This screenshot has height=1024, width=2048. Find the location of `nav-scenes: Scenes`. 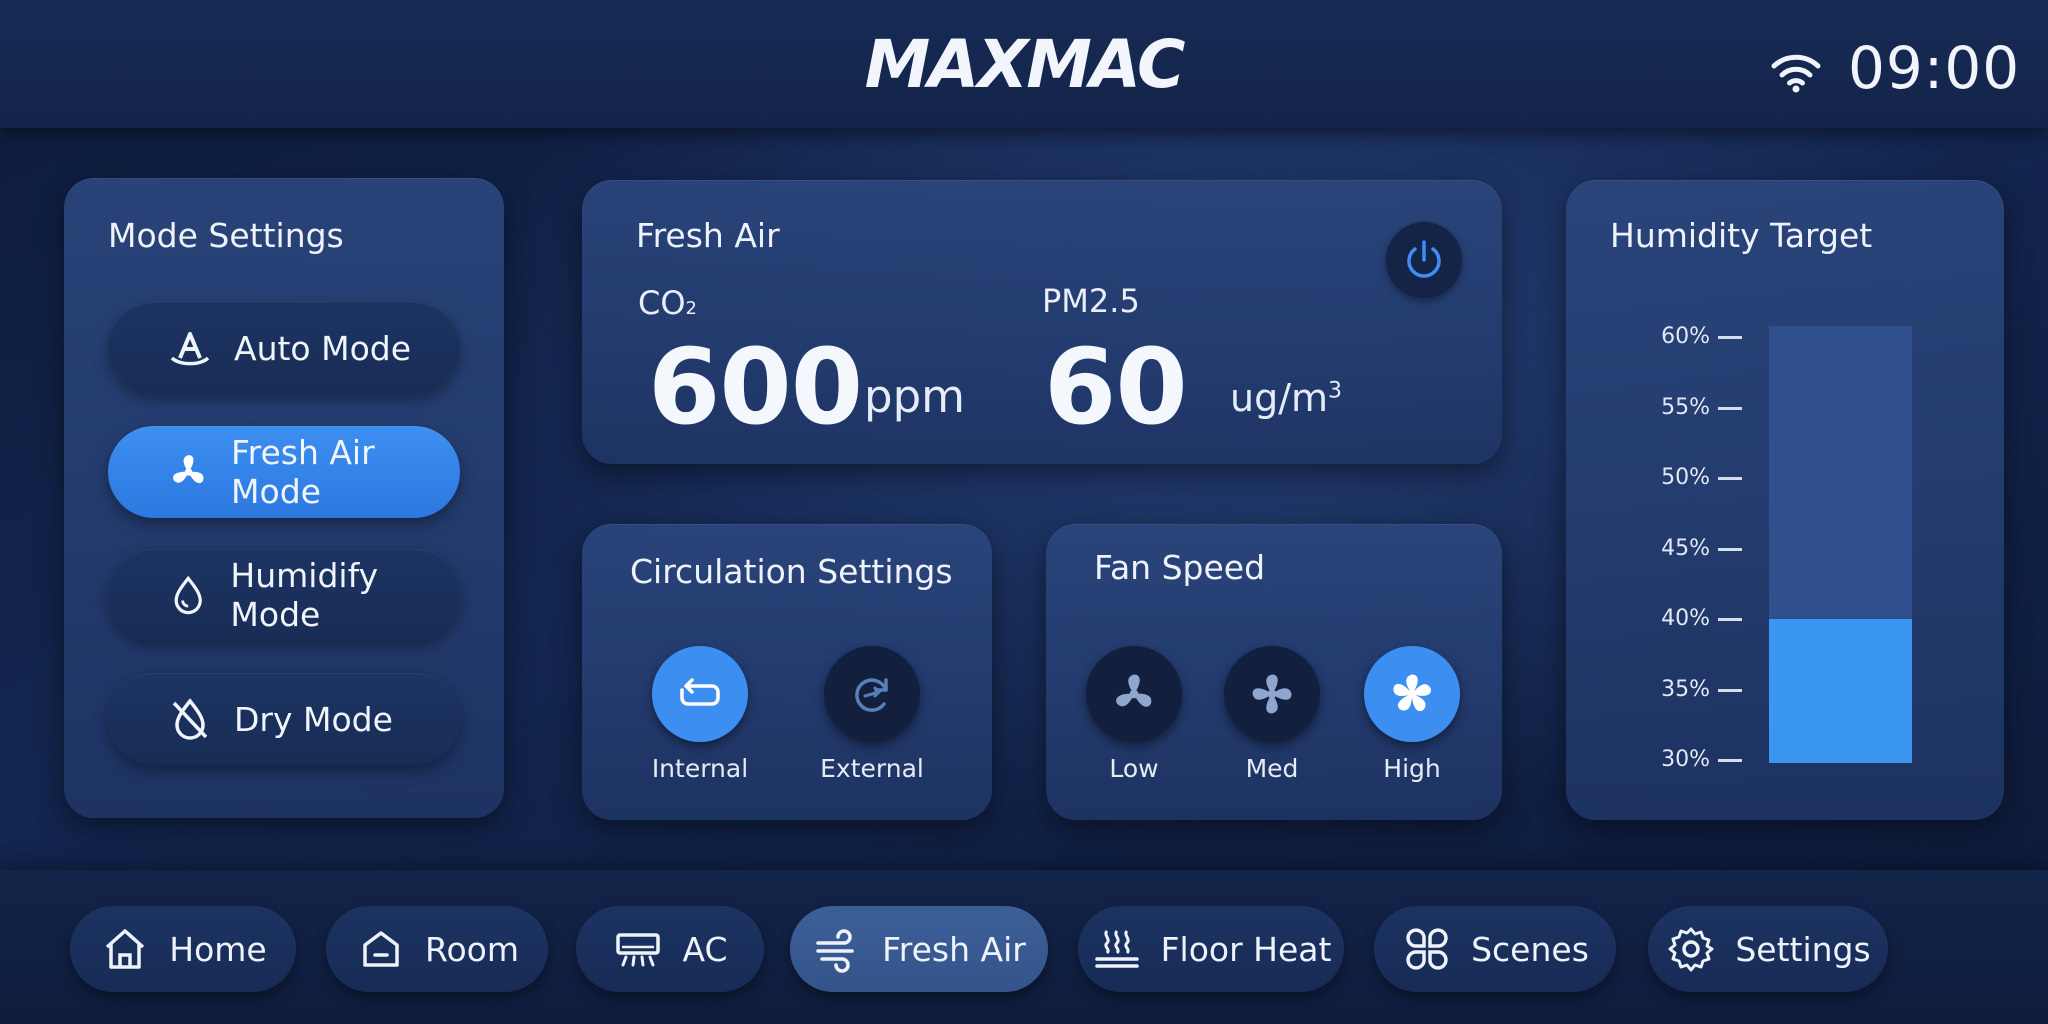

nav-scenes: Scenes is located at coordinates (1495, 949).